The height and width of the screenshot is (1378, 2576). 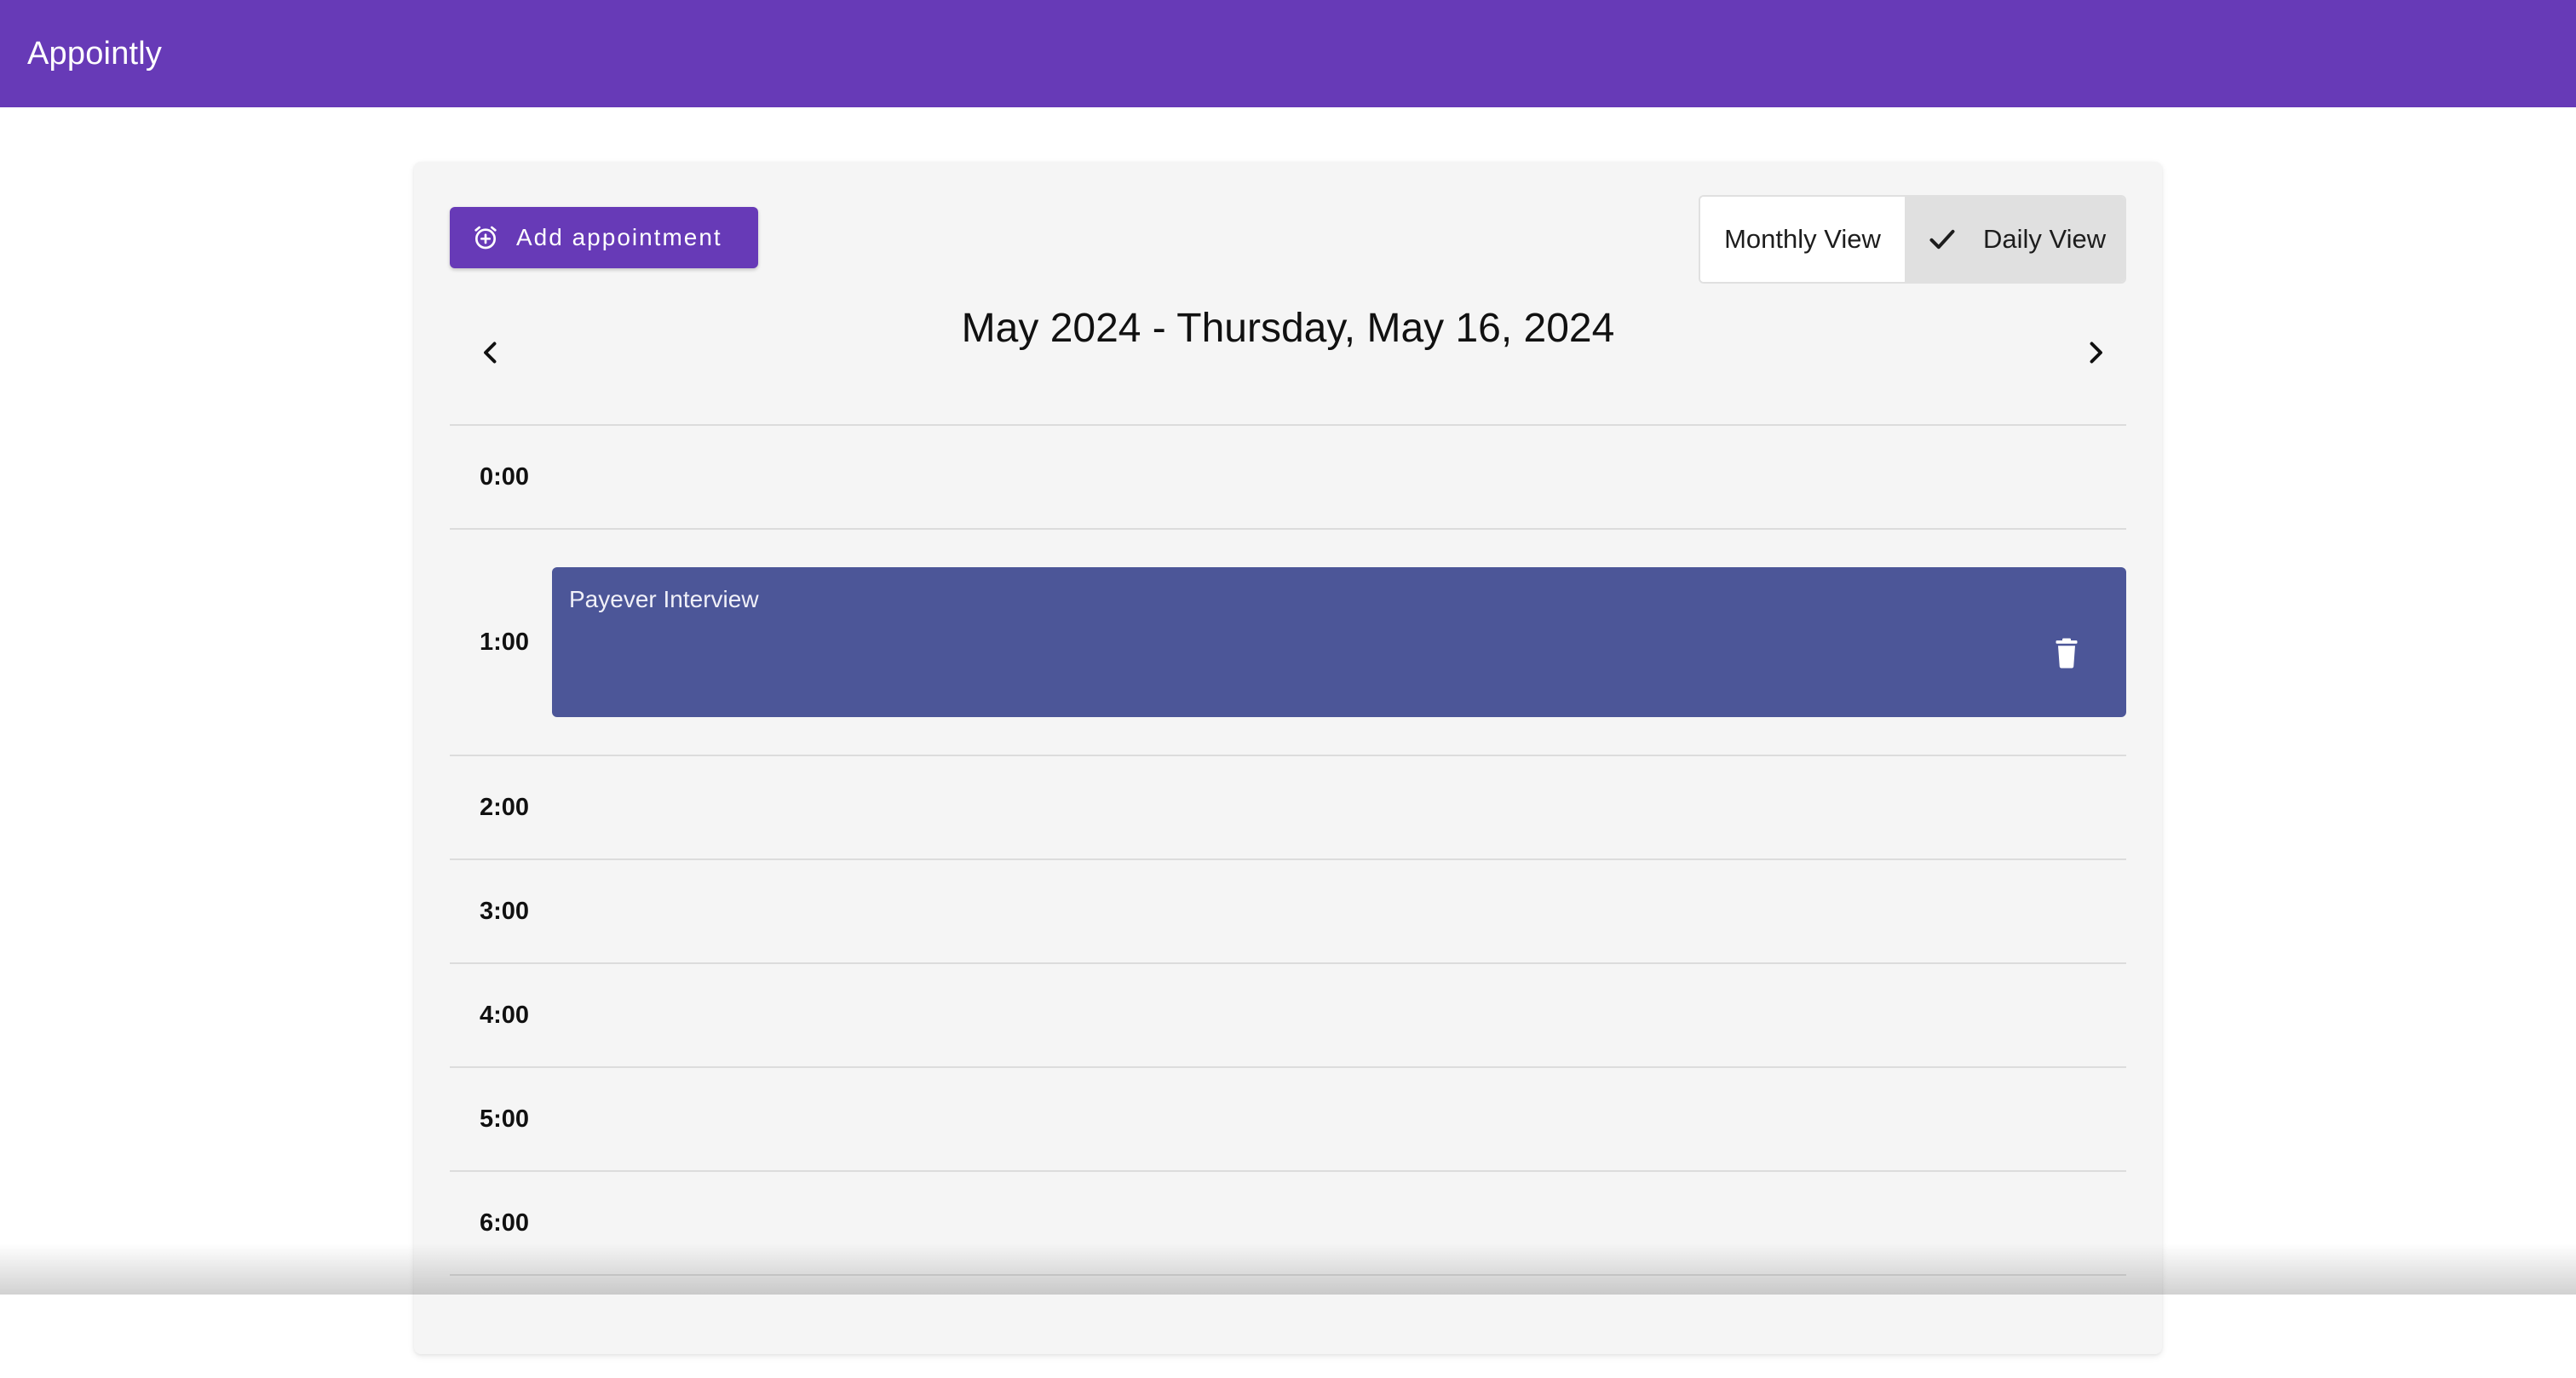 I want to click on app-bar: Appointly, so click(x=1288, y=54).